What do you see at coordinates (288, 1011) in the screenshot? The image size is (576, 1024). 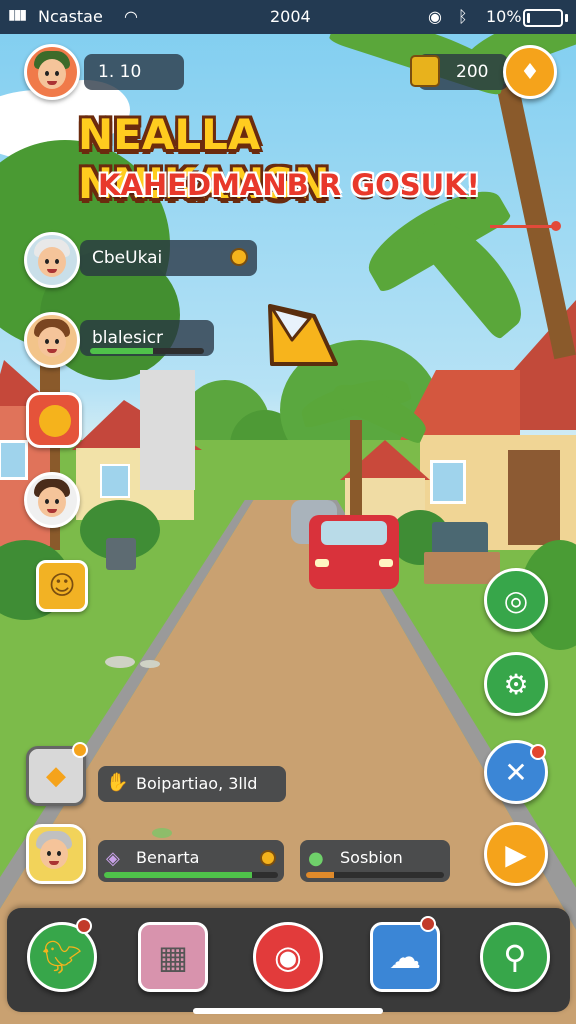 I see `home-indicator` at bounding box center [288, 1011].